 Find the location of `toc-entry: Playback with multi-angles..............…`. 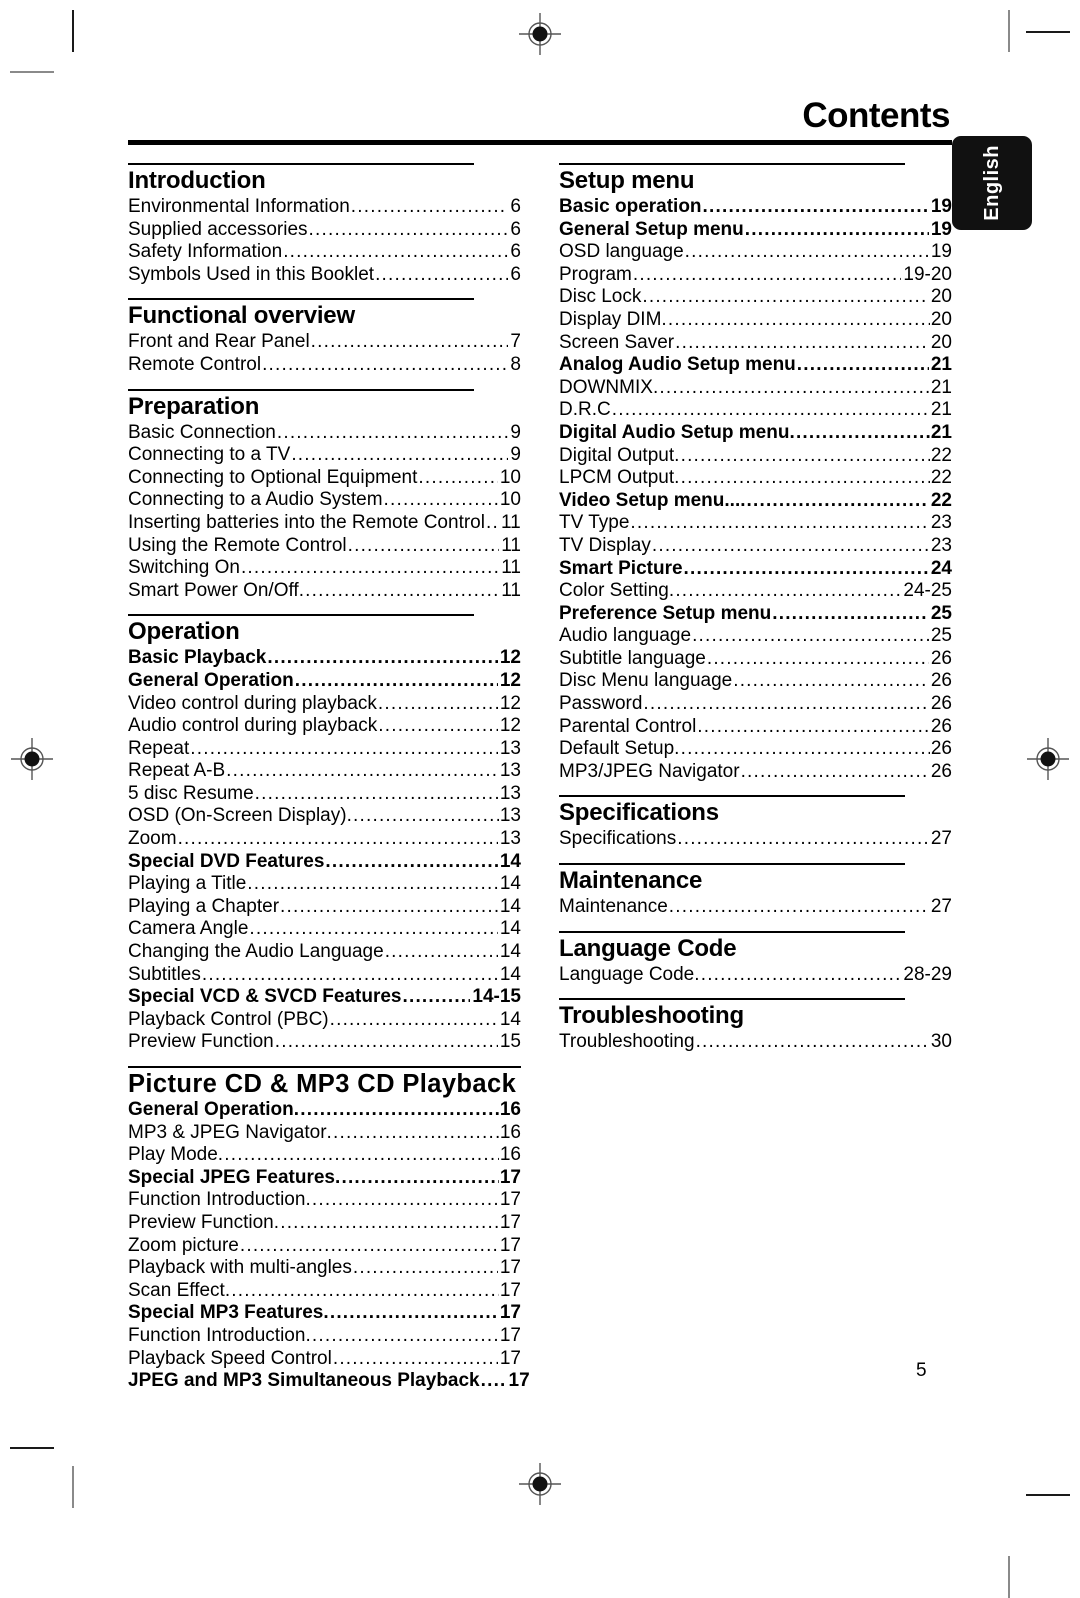

toc-entry: Playback with multi-angles..............… is located at coordinates (324, 1268).